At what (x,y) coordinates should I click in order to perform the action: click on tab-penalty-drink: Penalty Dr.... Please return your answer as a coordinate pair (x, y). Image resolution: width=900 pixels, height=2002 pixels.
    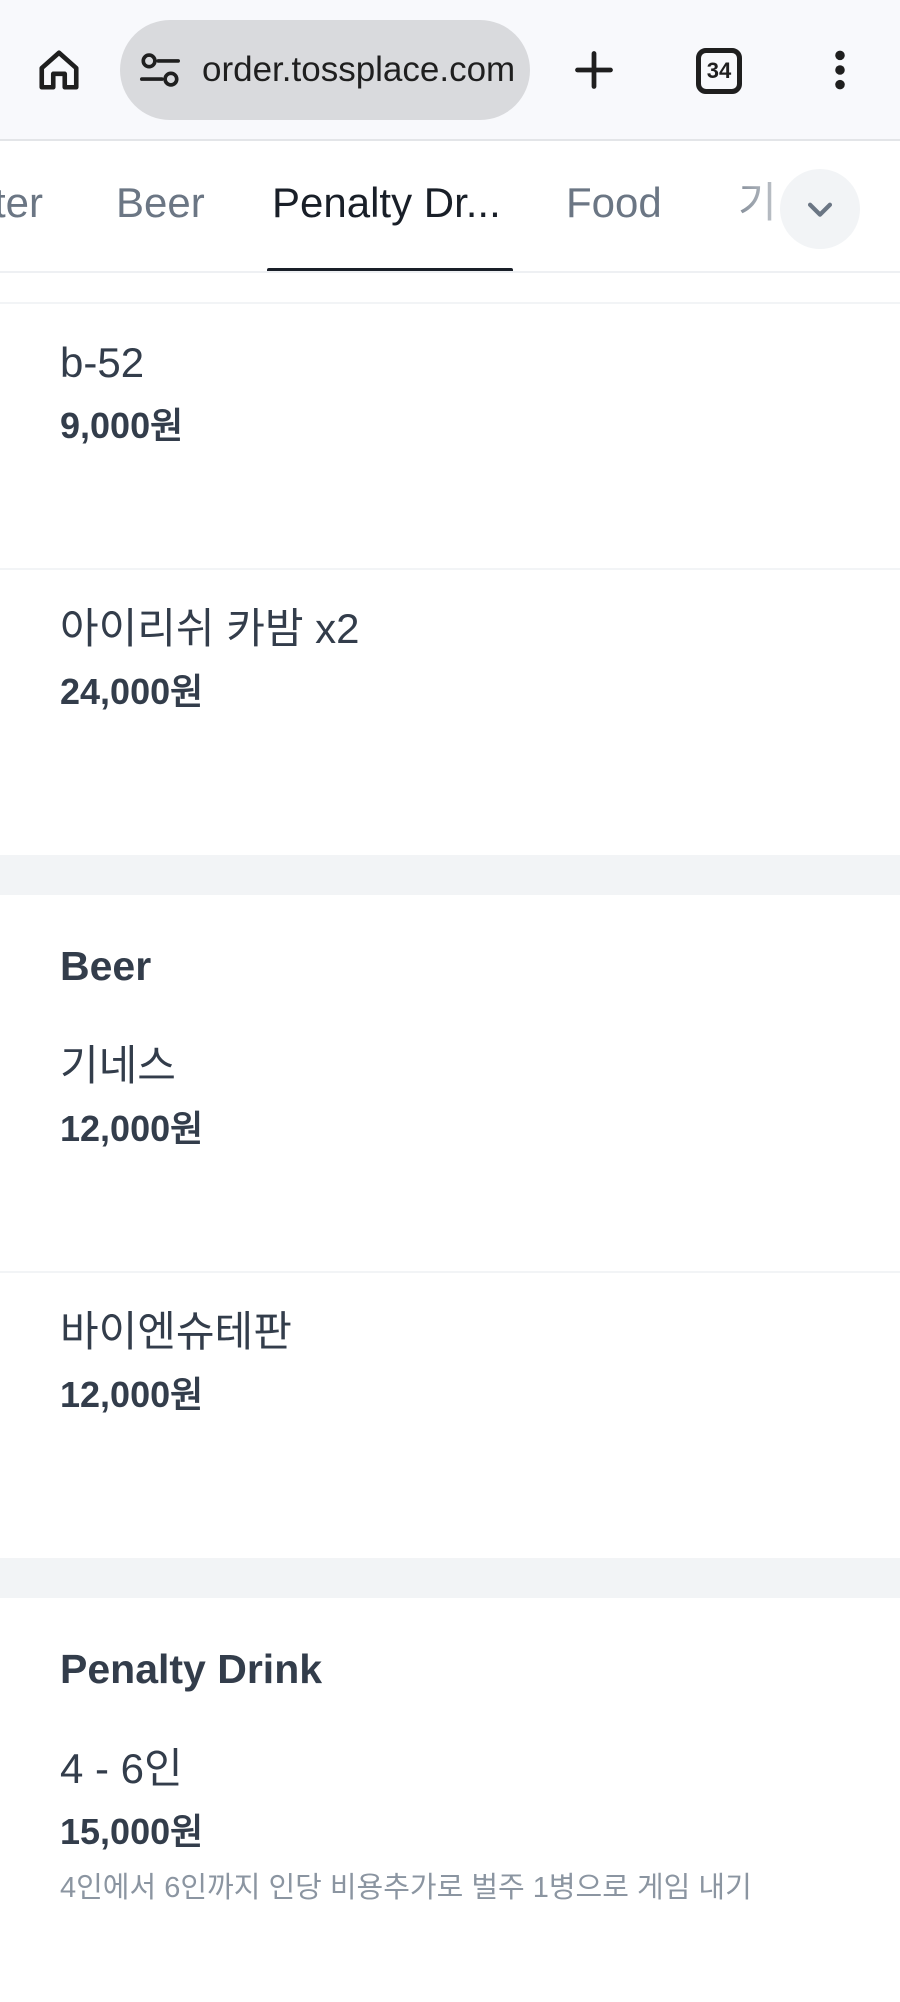
    Looking at the image, I should click on (386, 207).